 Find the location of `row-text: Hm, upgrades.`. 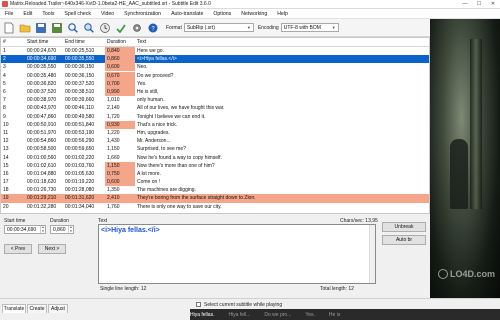

row-text: Hm, upgrades. is located at coordinates (153, 132).